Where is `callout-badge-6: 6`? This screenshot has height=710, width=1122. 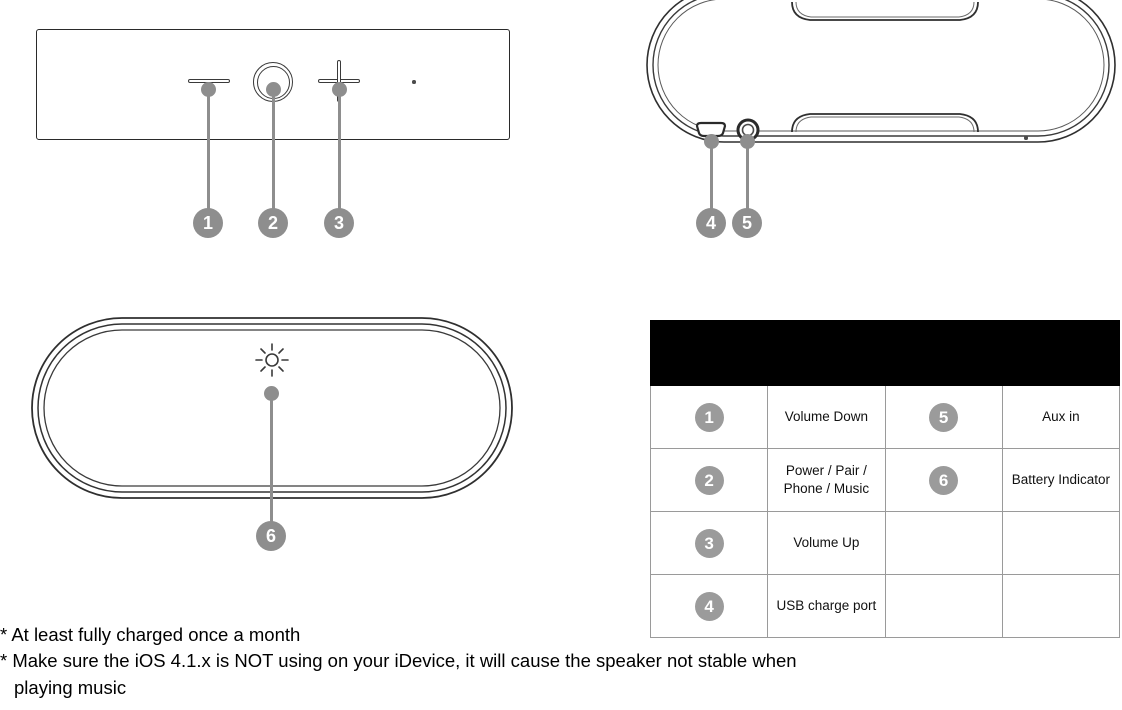 callout-badge-6: 6 is located at coordinates (271, 536).